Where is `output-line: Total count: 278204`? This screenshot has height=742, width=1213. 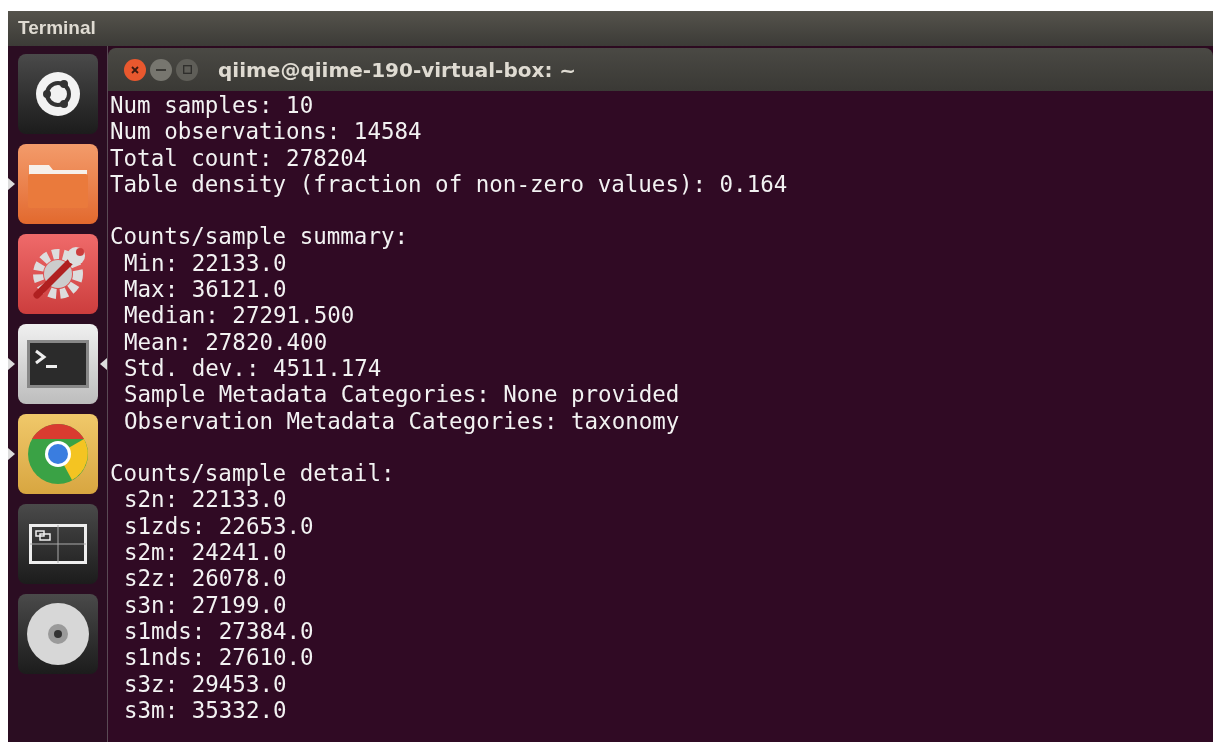
output-line: Total count: 278204 is located at coordinates (239, 157).